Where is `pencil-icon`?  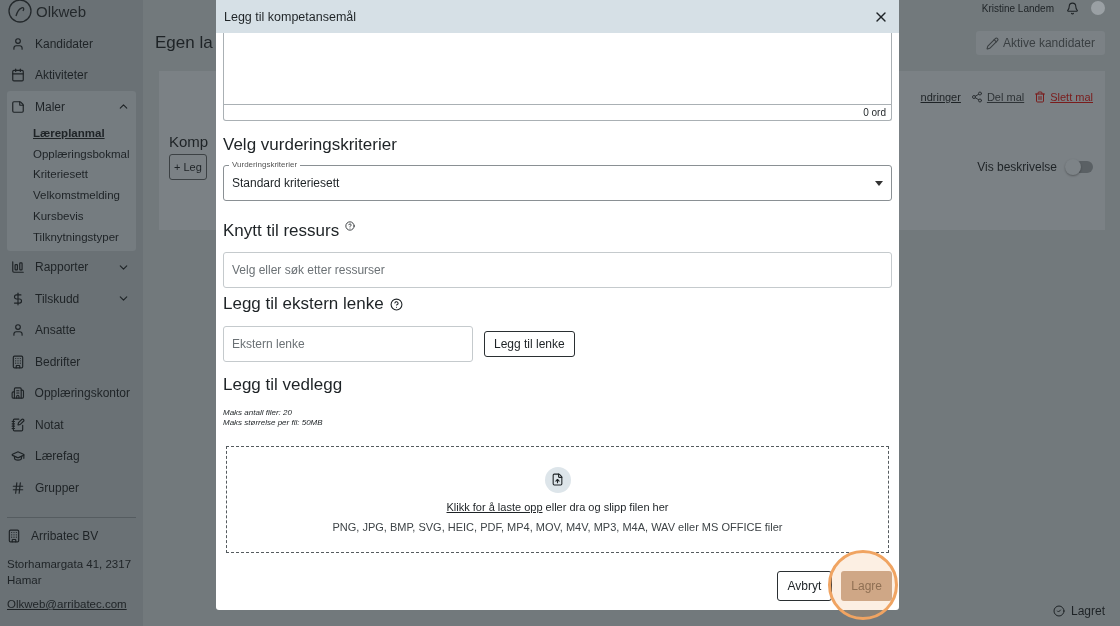
pencil-icon is located at coordinates (992, 43).